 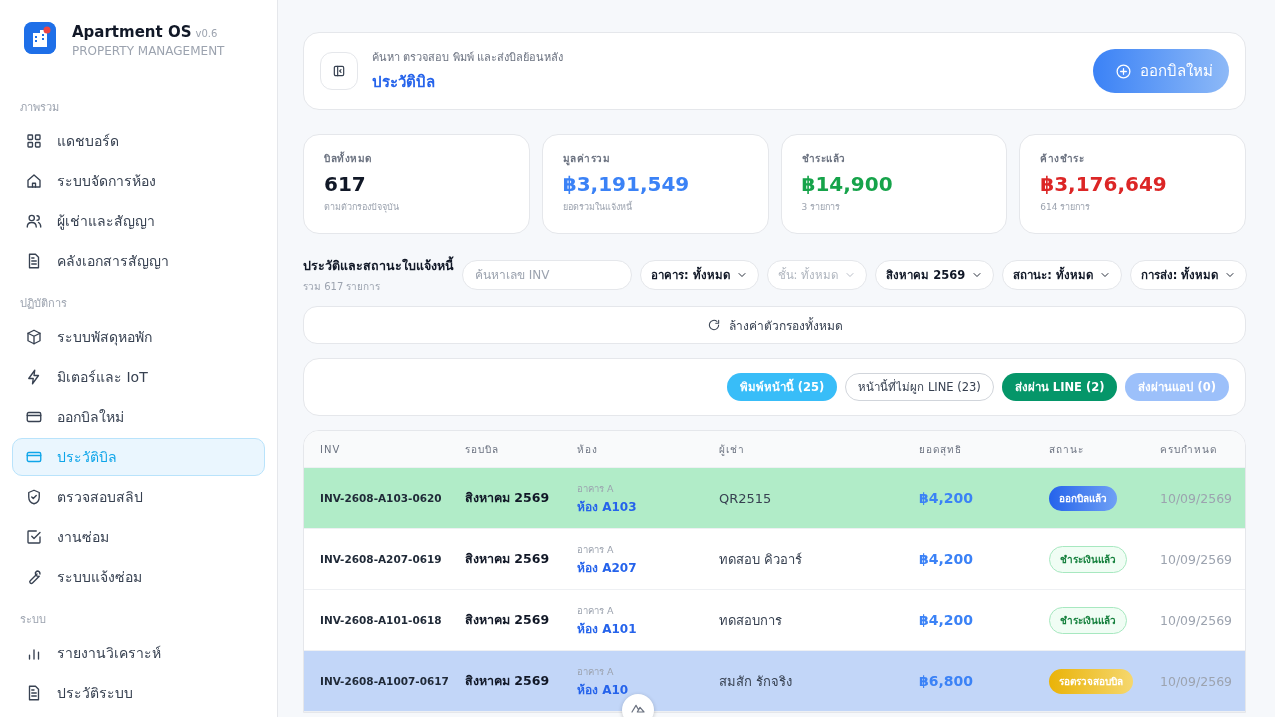 I want to click on stat-value: 617, so click(x=345, y=184).